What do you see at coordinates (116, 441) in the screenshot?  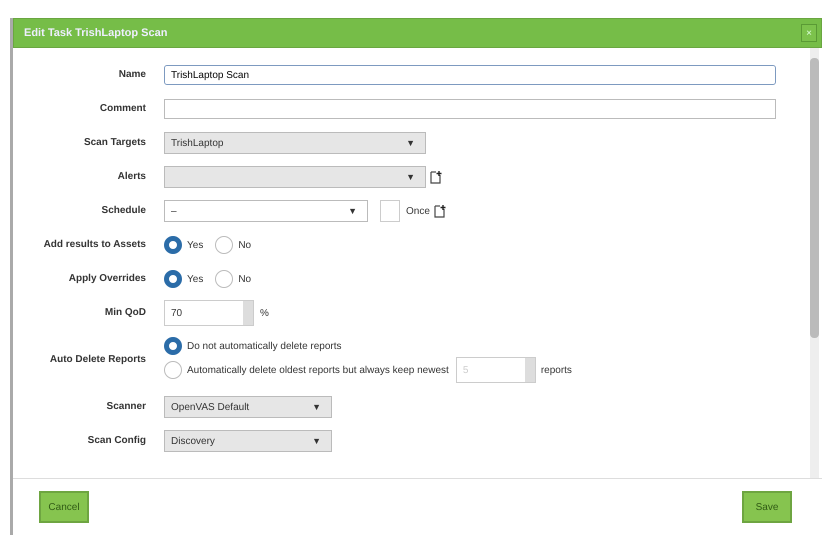 I see `field-label: Scan Config` at bounding box center [116, 441].